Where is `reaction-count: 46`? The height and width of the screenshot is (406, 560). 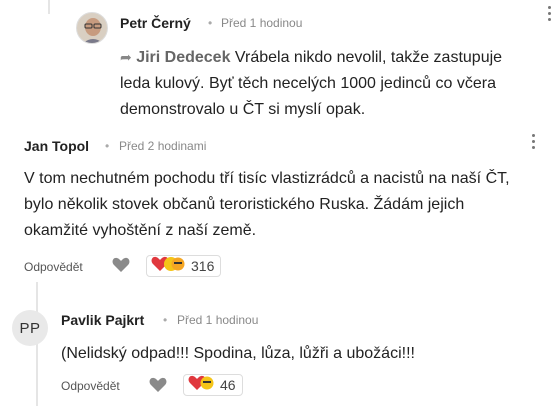 reaction-count: 46 is located at coordinates (228, 385).